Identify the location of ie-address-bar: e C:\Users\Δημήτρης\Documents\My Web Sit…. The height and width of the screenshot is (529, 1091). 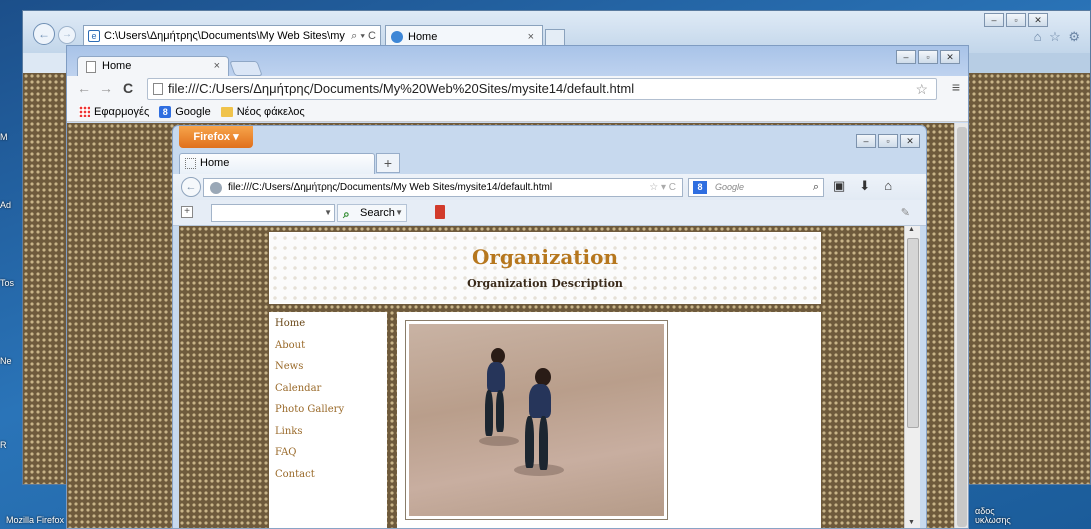
(232, 36).